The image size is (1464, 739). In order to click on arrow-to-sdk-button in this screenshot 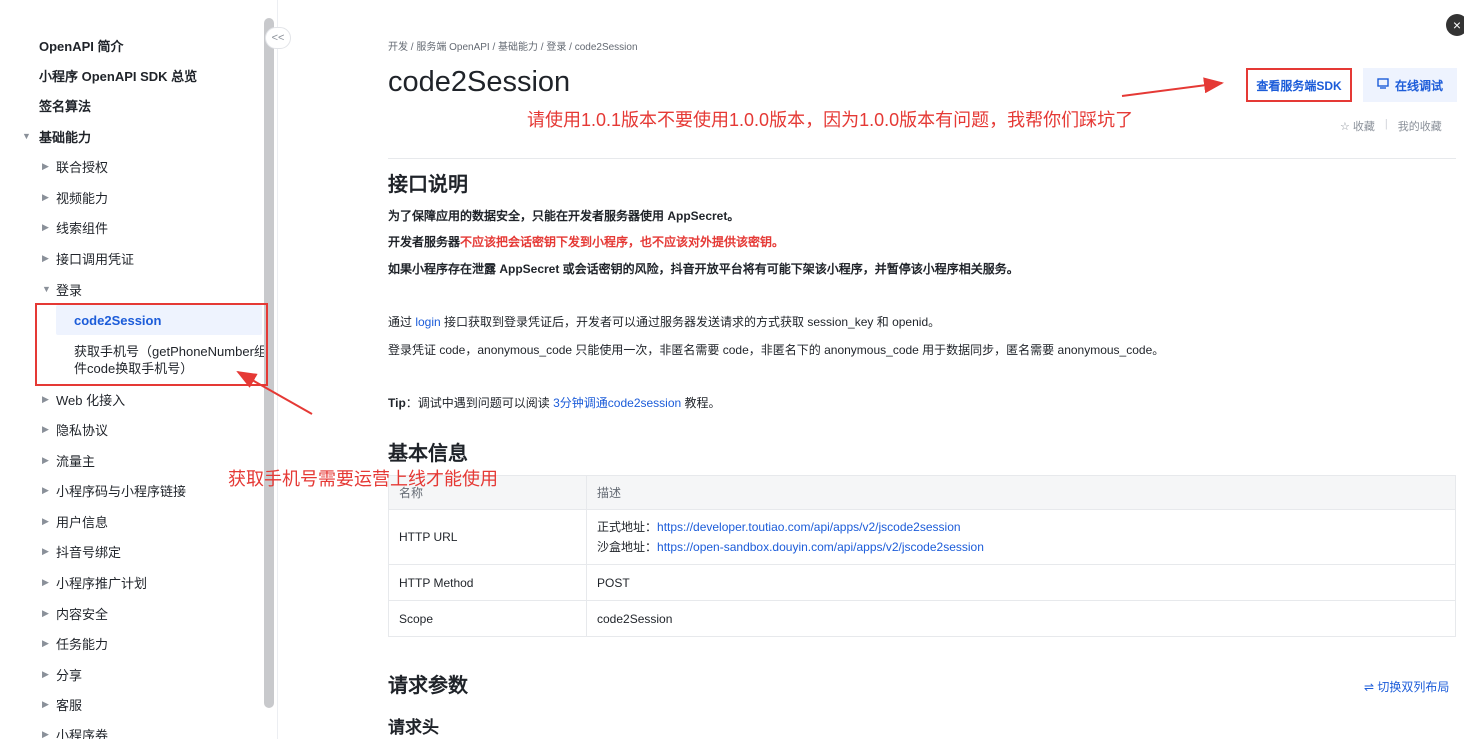, I will do `click(1172, 87)`.